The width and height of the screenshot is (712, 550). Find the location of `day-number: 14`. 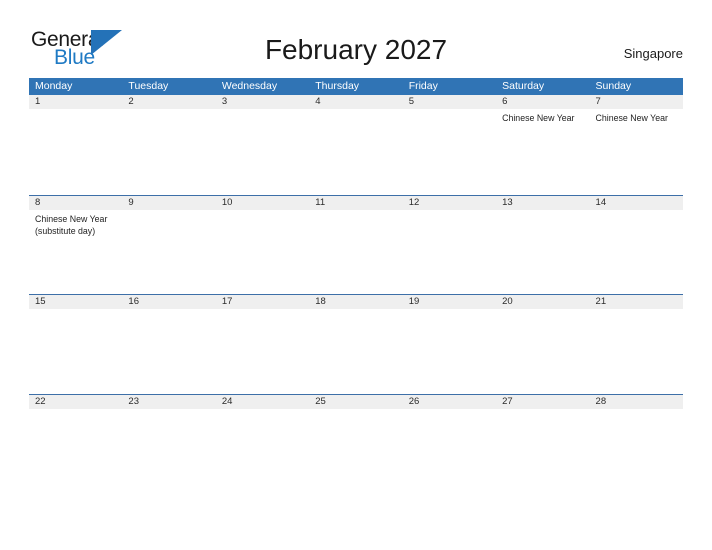

day-number: 14 is located at coordinates (601, 202).